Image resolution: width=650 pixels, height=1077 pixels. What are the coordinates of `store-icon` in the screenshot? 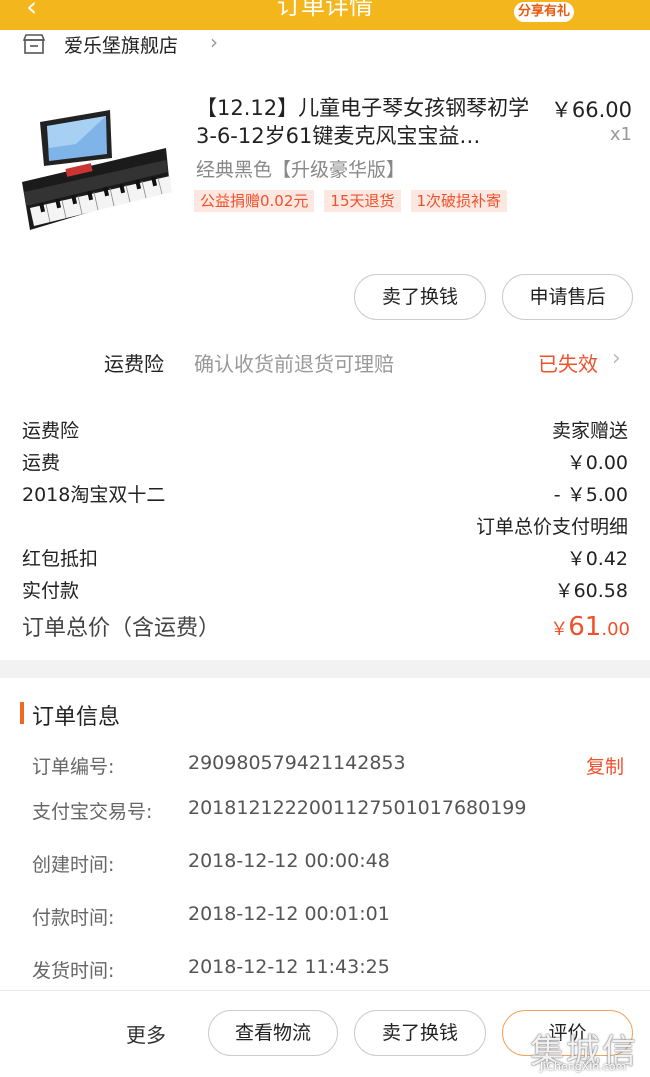 It's located at (34, 44).